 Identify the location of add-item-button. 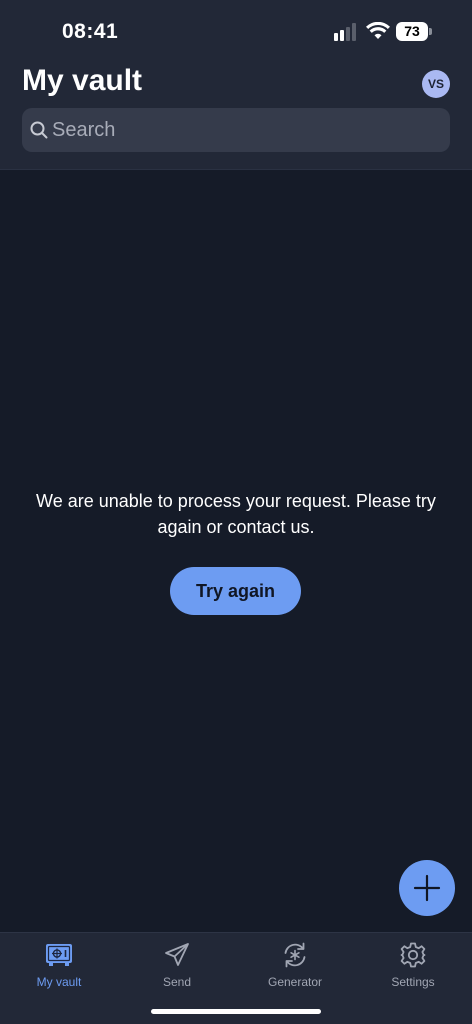
(427, 888).